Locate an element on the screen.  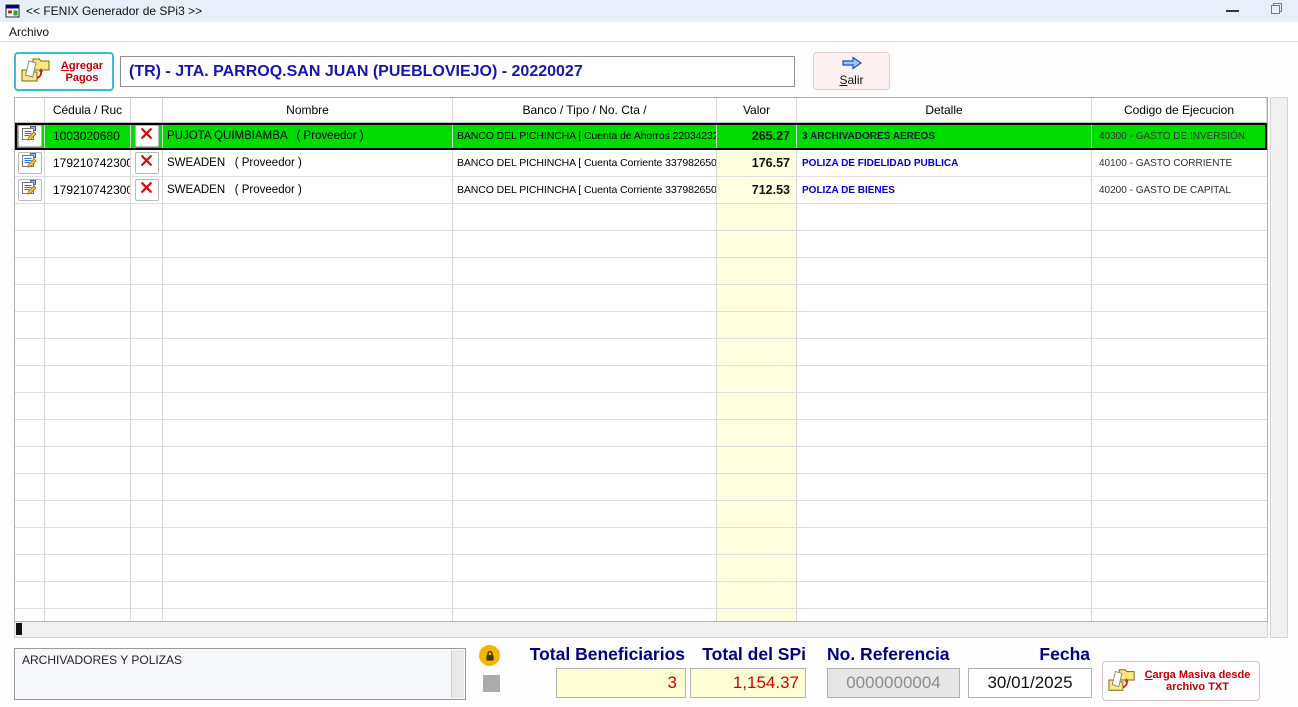
no-referencia-field: 0000000004 is located at coordinates (893, 683).